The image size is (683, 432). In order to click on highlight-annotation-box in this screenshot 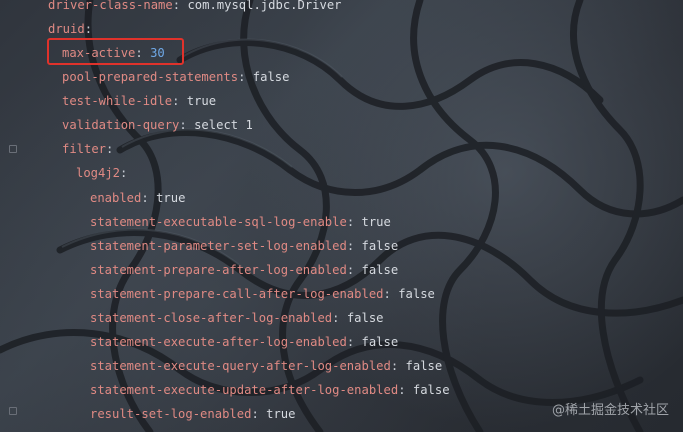, I will do `click(115, 51)`.